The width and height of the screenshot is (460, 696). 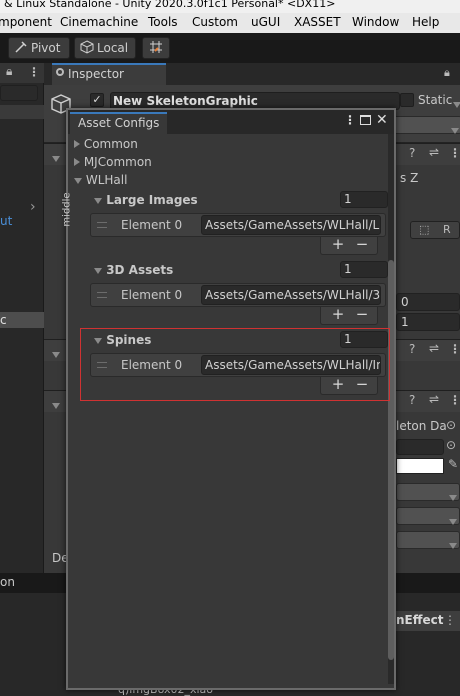 I want to click on eyedropper-icon: ✎, so click(x=453, y=464).